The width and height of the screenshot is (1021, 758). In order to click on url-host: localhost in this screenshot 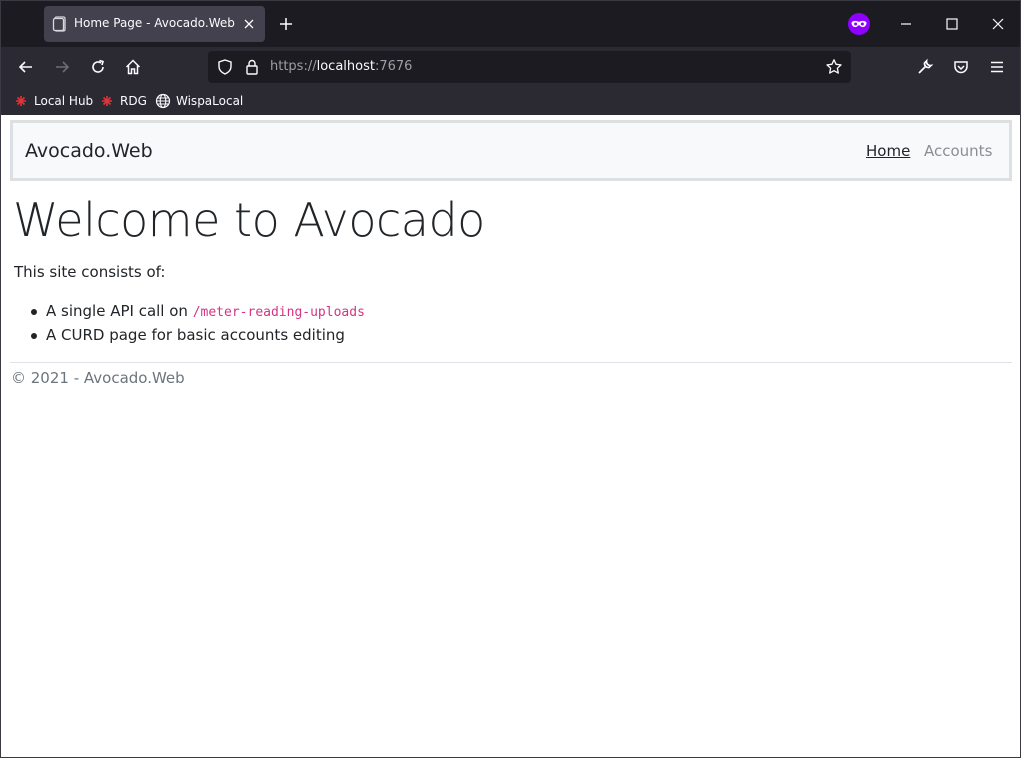, I will do `click(345, 66)`.